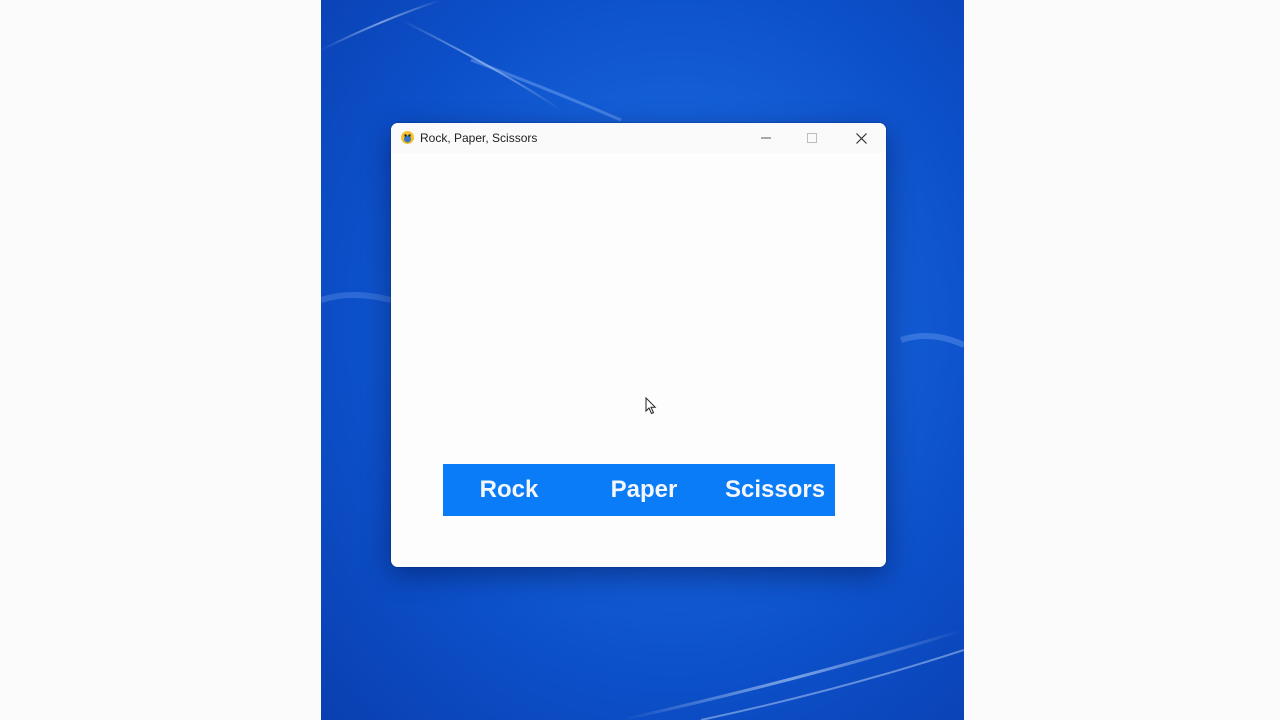 The height and width of the screenshot is (720, 1280). I want to click on minimize-icon, so click(766, 138).